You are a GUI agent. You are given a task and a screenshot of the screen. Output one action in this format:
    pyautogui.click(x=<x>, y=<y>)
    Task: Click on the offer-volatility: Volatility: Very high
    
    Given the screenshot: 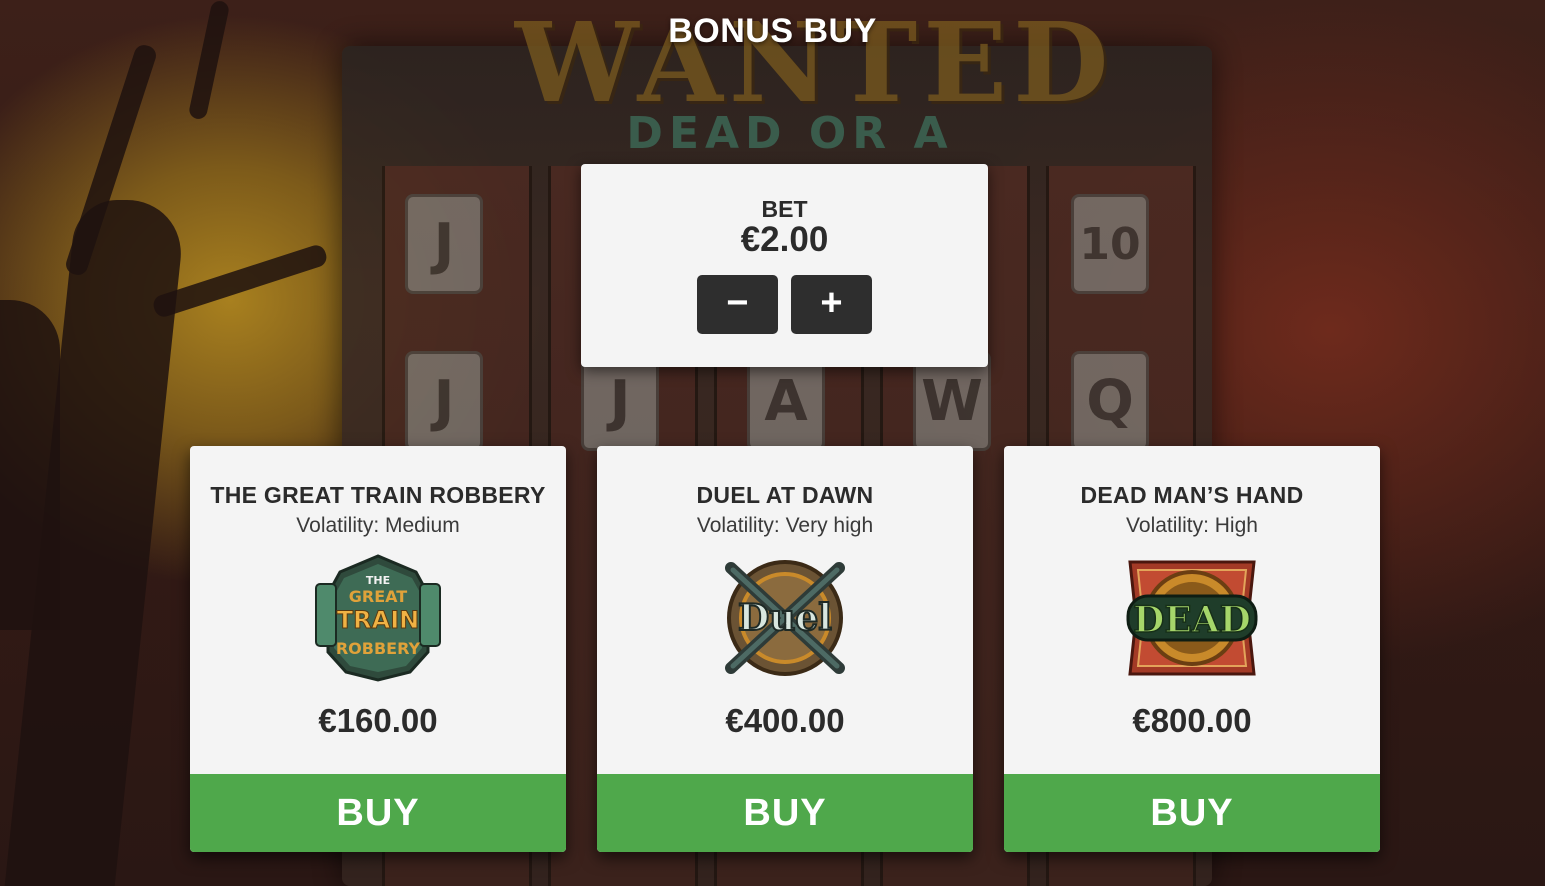 What is the action you would take?
    pyautogui.click(x=785, y=525)
    